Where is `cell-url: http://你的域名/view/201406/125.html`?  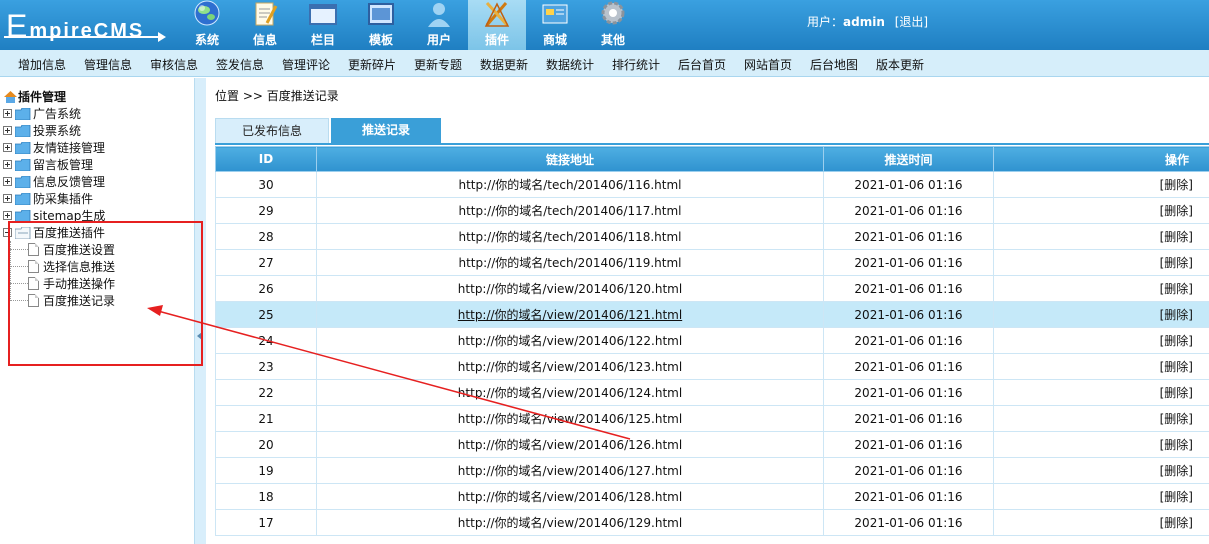 cell-url: http://你的域名/view/201406/125.html is located at coordinates (570, 418).